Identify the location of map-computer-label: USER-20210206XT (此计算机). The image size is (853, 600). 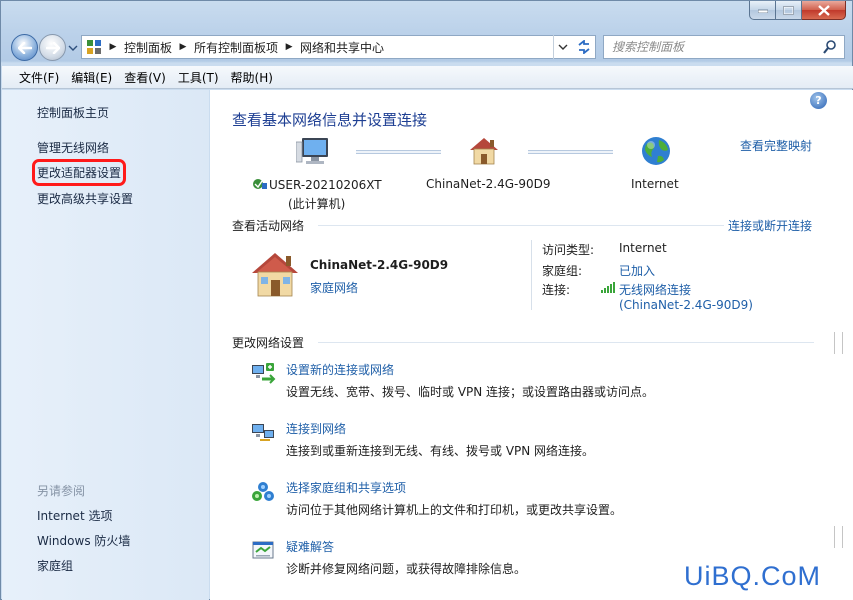
(317, 194).